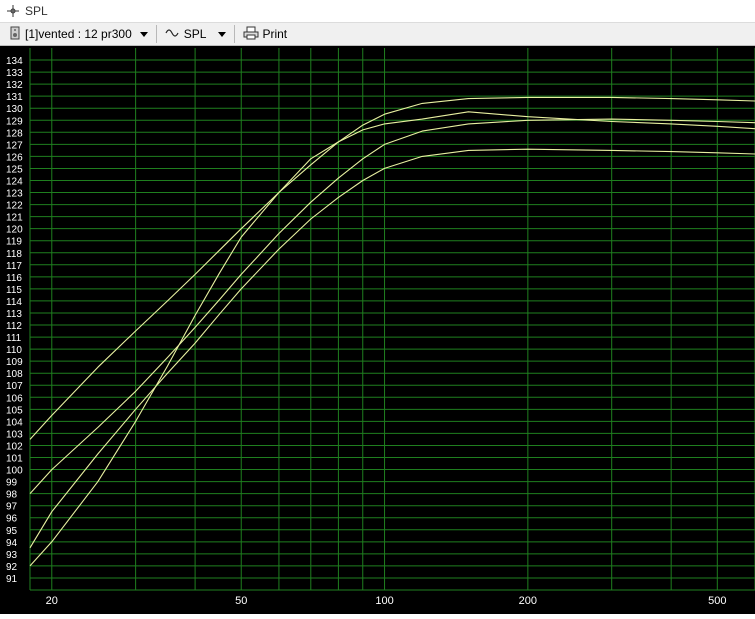 This screenshot has width=755, height=619. I want to click on y-tick-label: 93, so click(12, 555).